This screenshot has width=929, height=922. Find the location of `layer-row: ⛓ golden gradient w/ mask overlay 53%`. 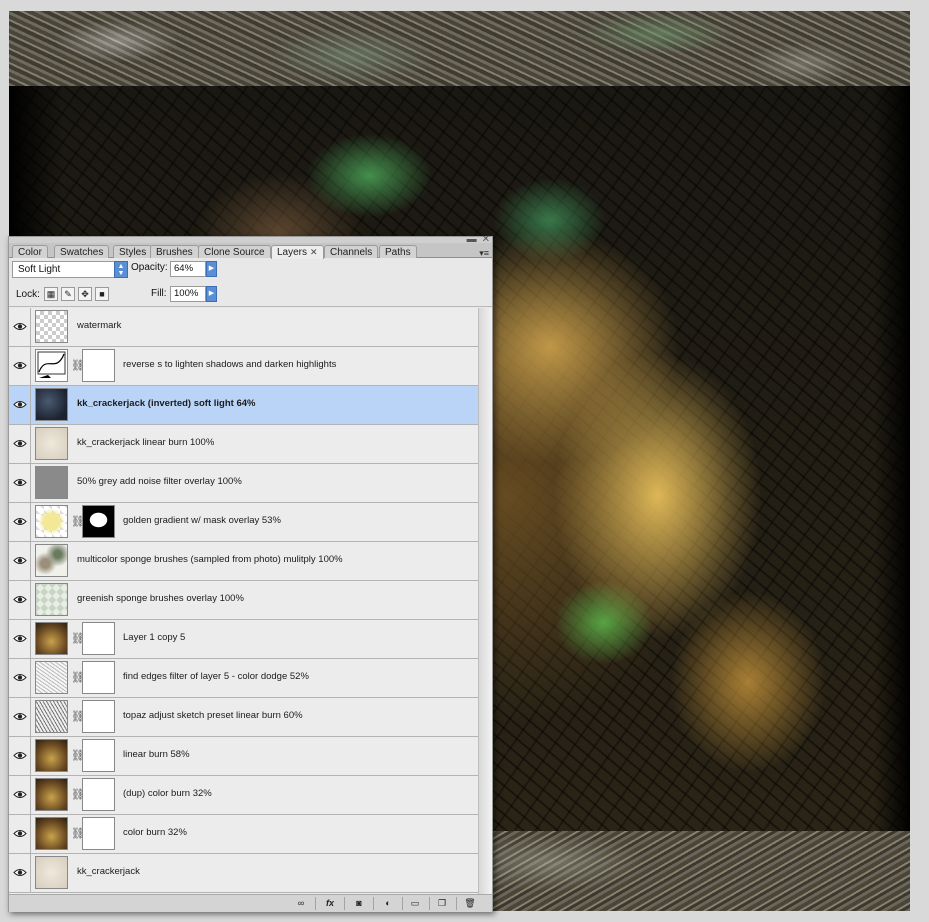

layer-row: ⛓ golden gradient w/ mask overlay 53% is located at coordinates (243, 522).